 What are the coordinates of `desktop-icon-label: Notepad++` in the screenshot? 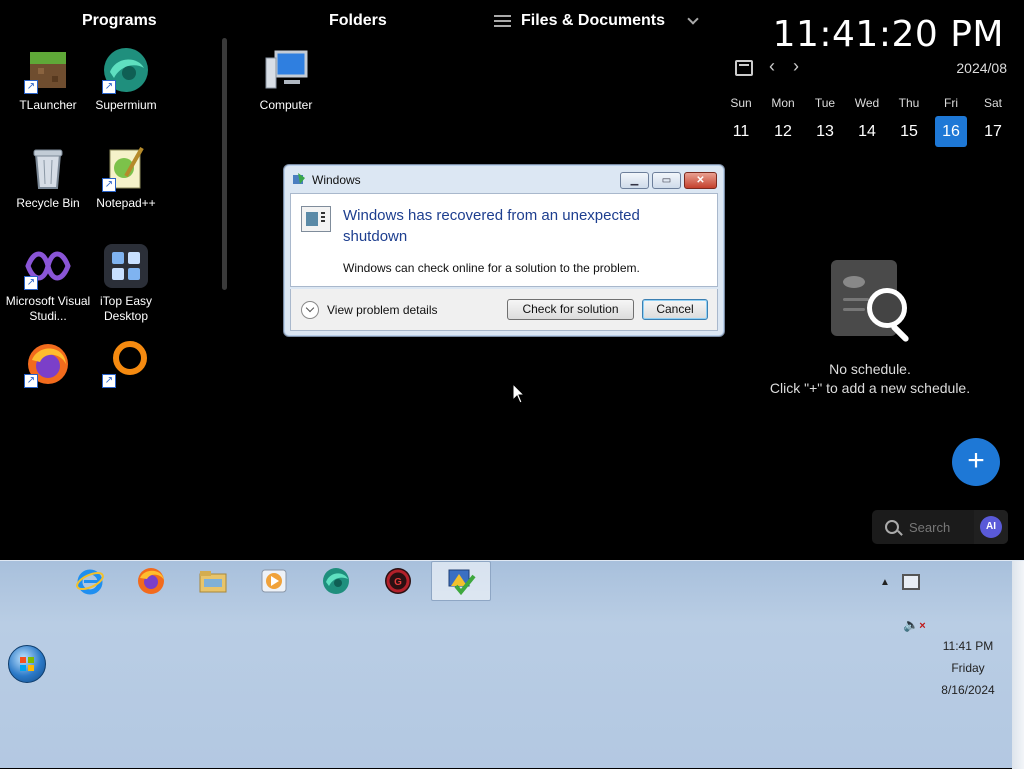 It's located at (126, 203).